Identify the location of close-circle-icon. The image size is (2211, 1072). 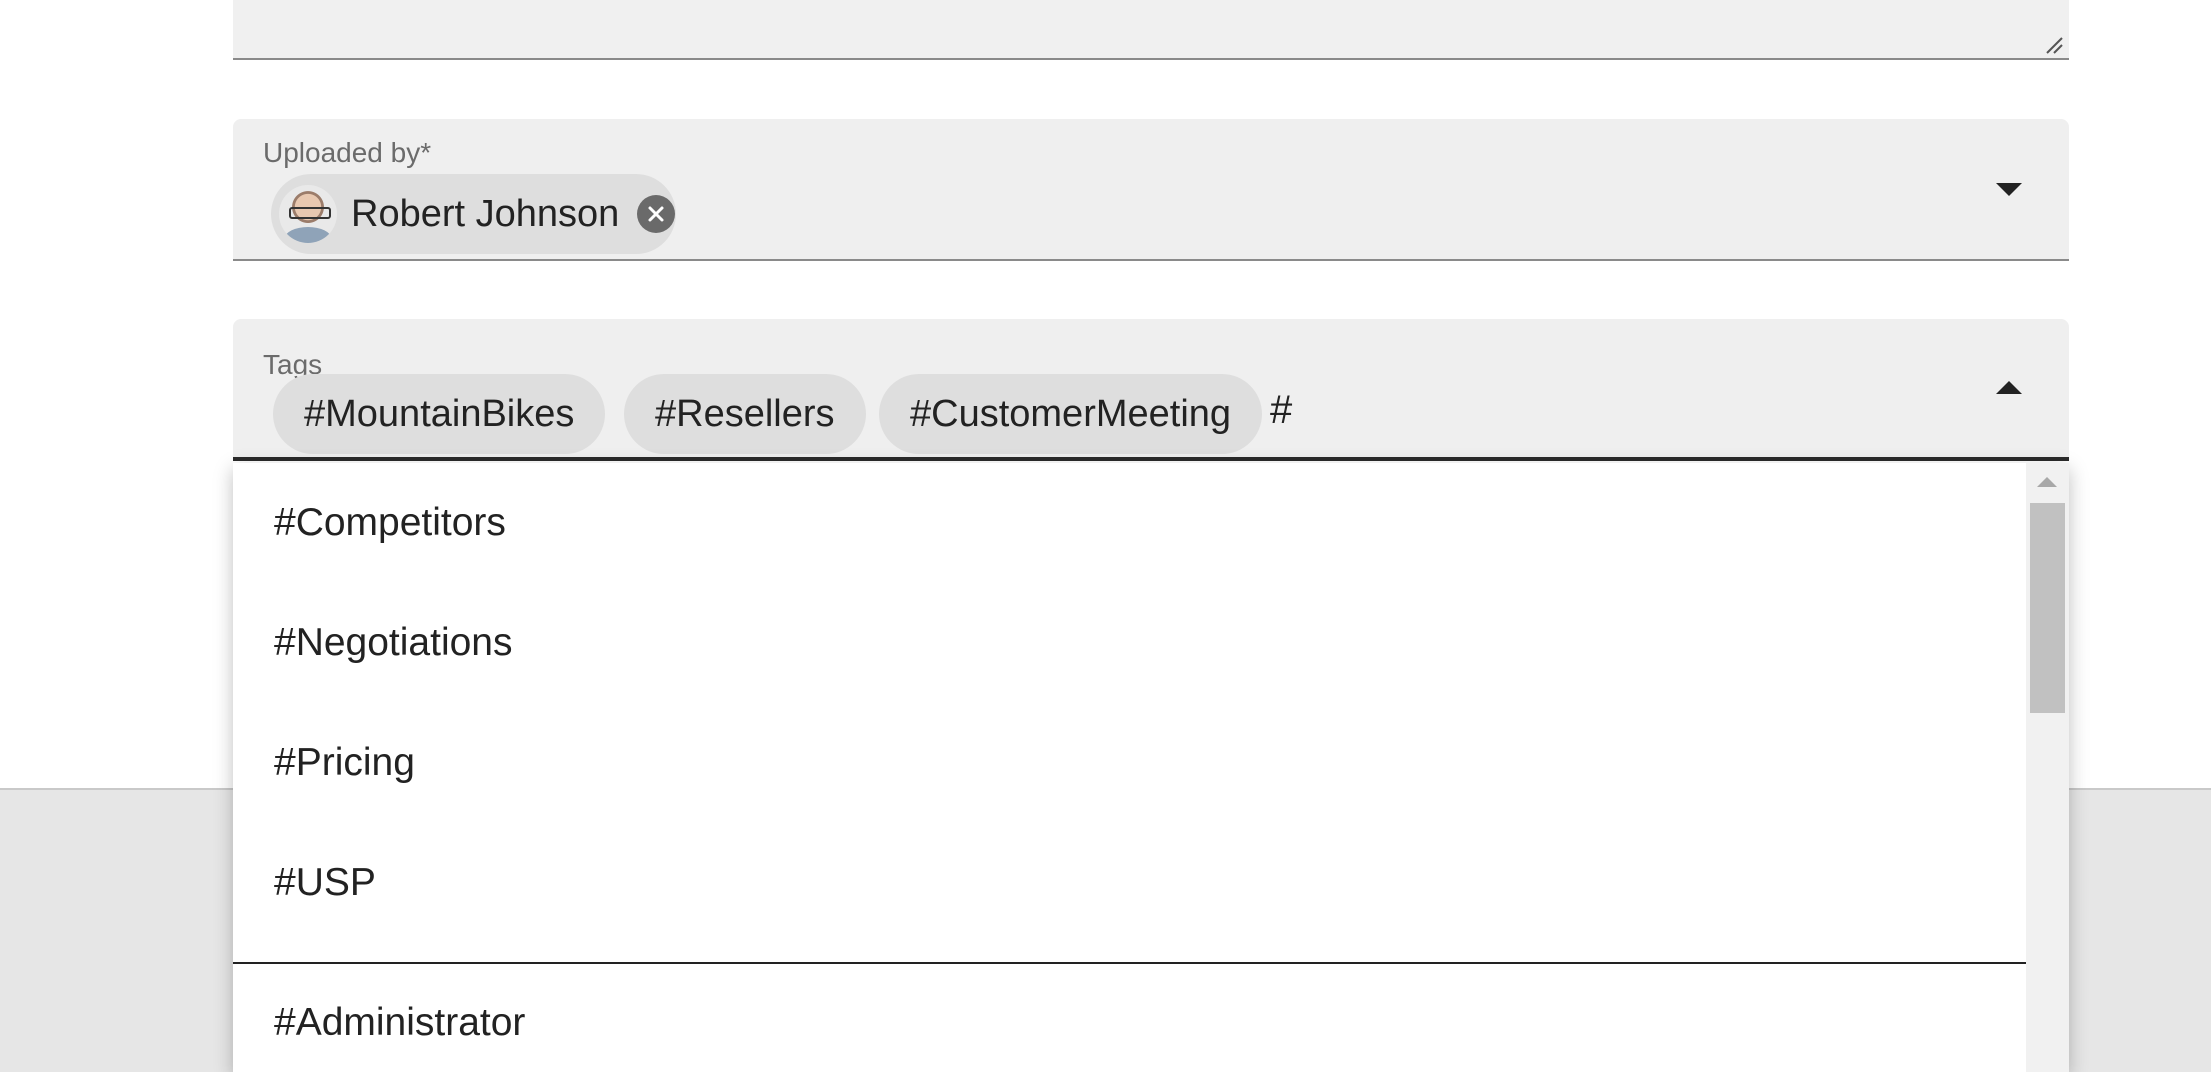
(656, 214).